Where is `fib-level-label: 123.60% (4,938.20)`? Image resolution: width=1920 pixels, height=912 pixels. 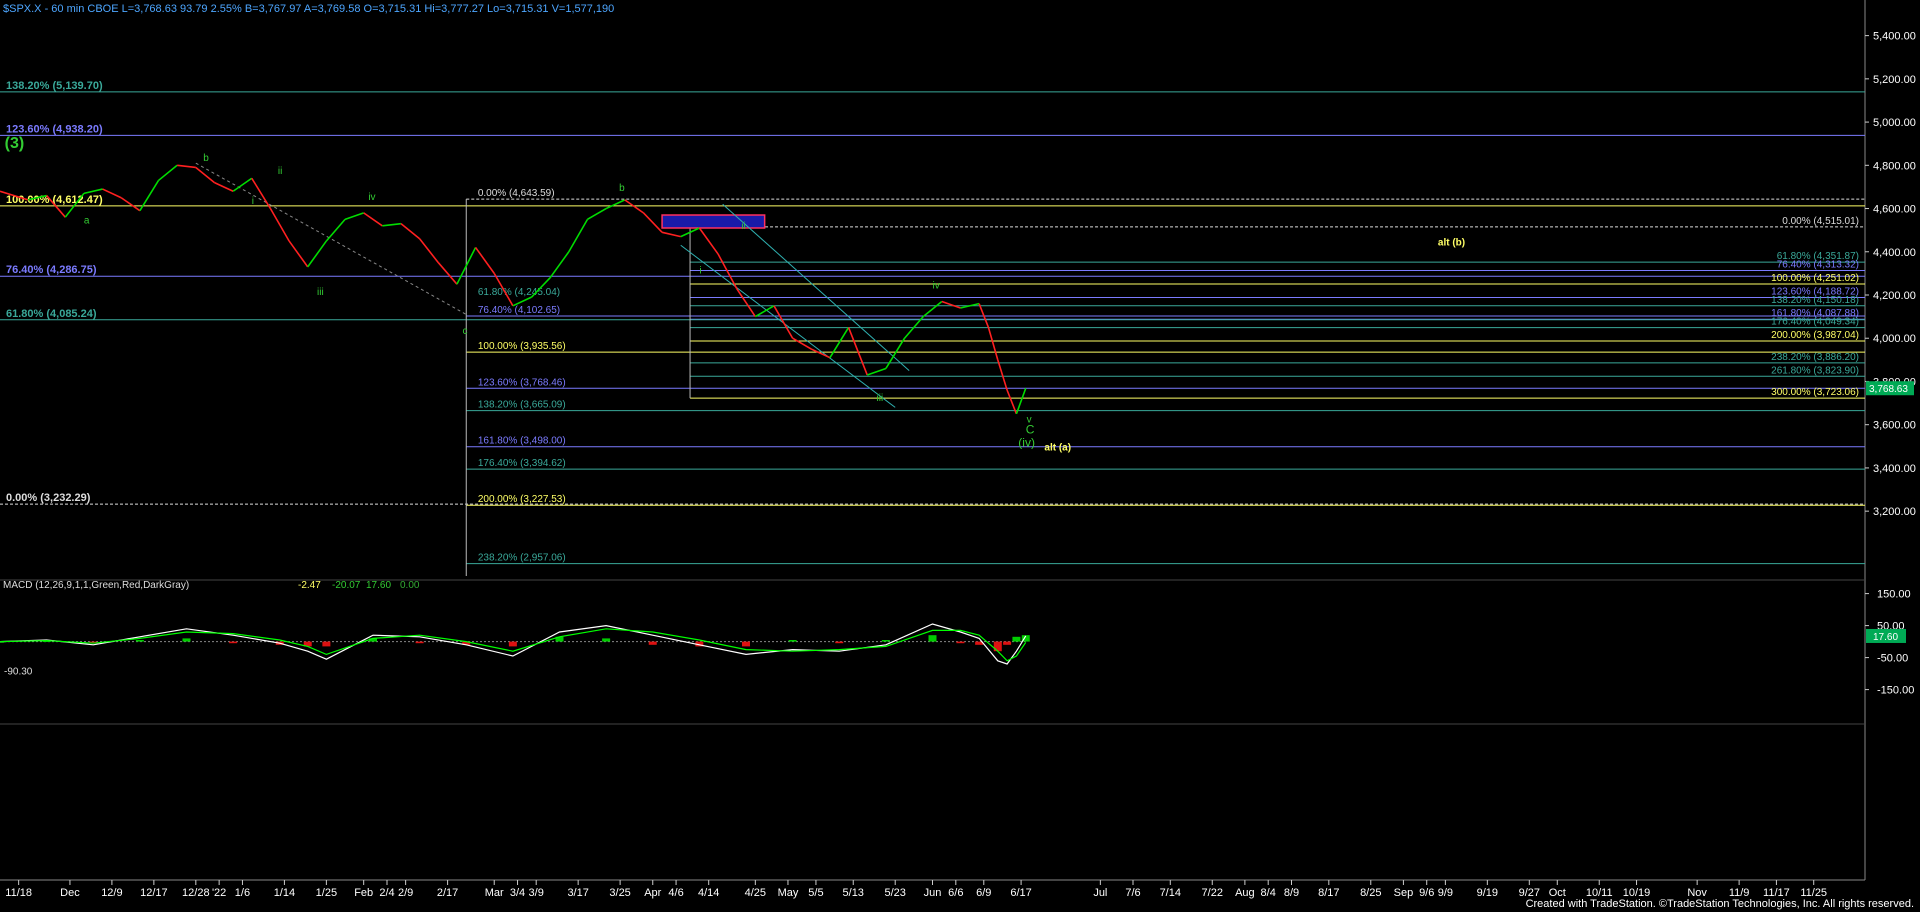
fib-level-label: 123.60% (4,938.20) is located at coordinates (54, 129).